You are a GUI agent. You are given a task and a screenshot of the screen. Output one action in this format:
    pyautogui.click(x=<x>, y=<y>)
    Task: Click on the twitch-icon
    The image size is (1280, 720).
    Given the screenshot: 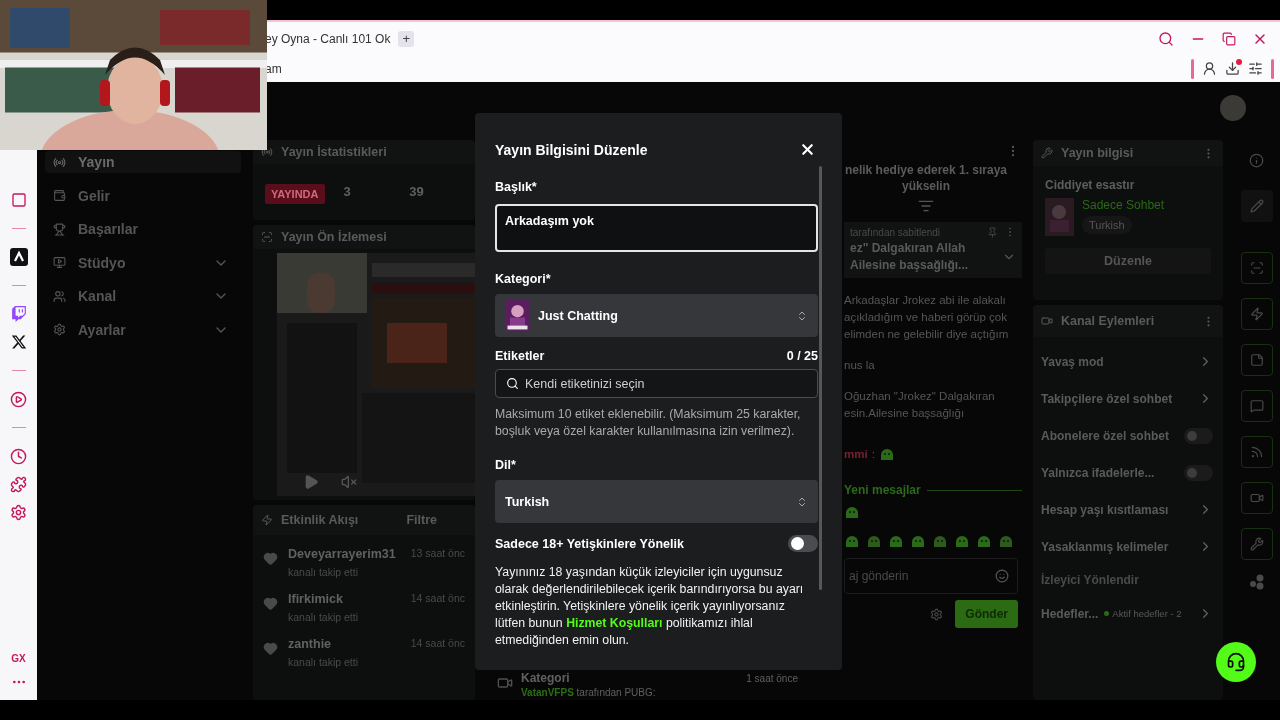 What is the action you would take?
    pyautogui.click(x=18, y=314)
    